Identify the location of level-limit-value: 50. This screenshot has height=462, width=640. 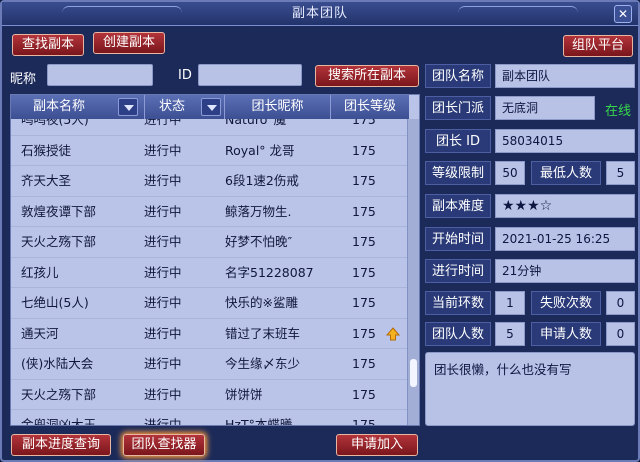
(510, 173).